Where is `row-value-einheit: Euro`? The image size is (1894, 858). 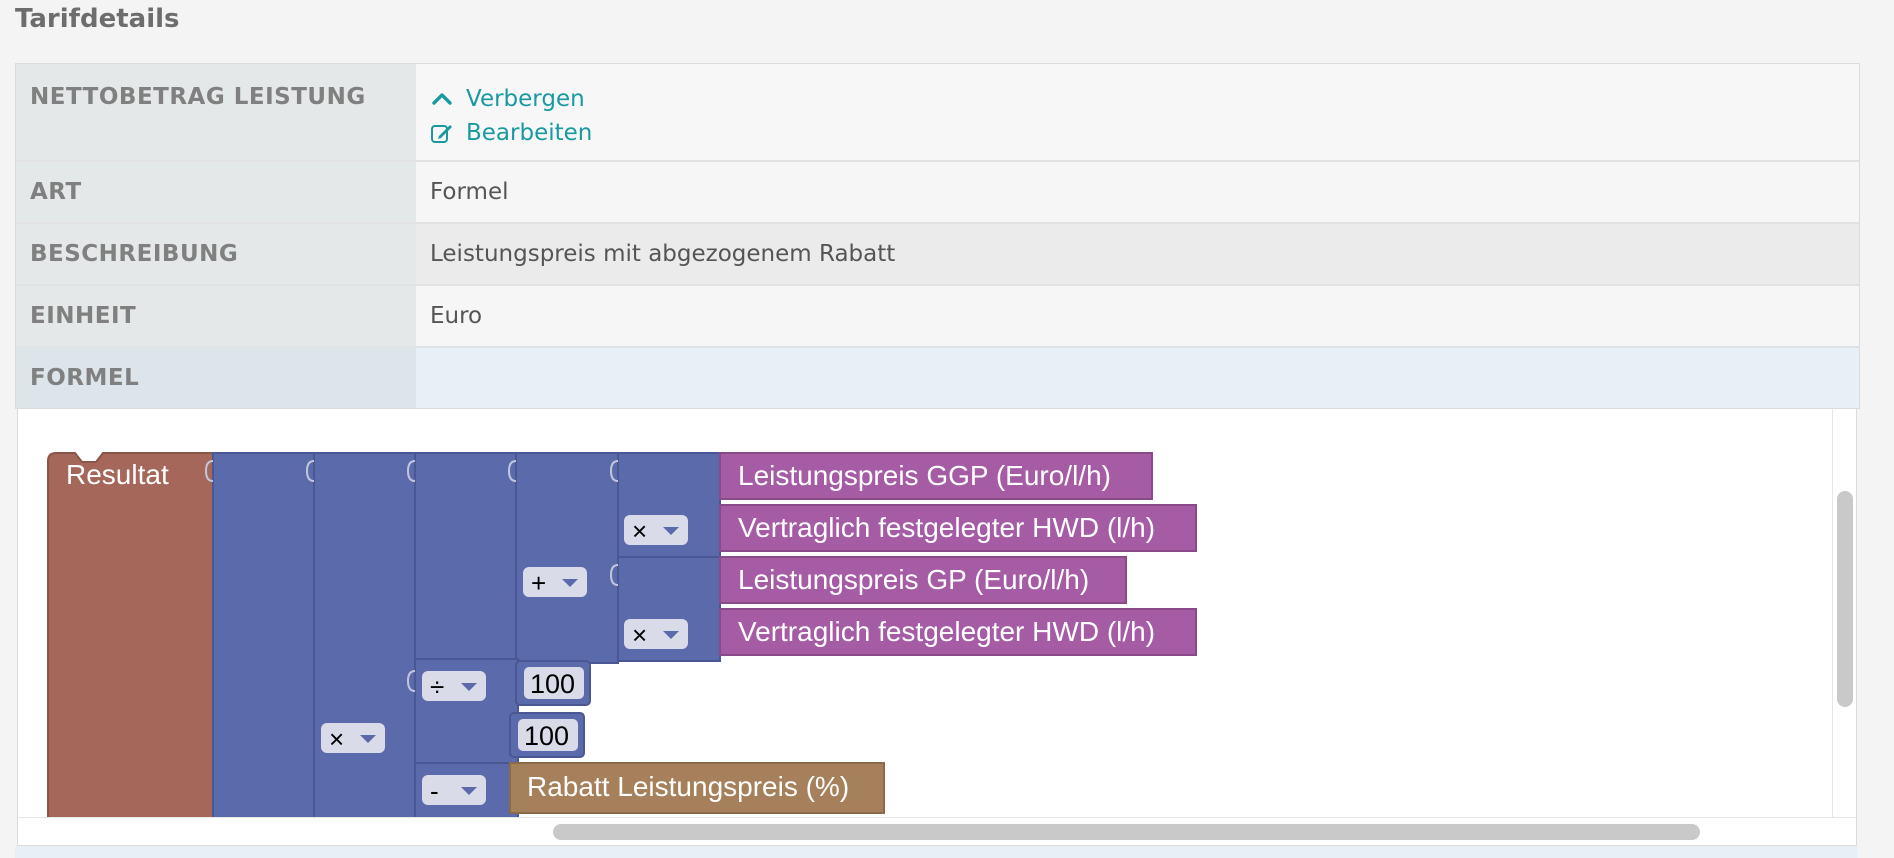 row-value-einheit: Euro is located at coordinates (1137, 316).